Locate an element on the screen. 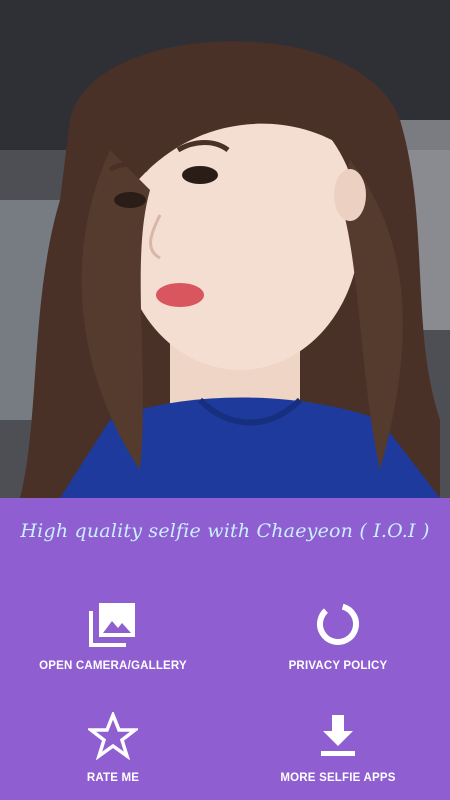 Image resolution: width=450 pixels, height=800 pixels. gallery-icon is located at coordinates (113, 626).